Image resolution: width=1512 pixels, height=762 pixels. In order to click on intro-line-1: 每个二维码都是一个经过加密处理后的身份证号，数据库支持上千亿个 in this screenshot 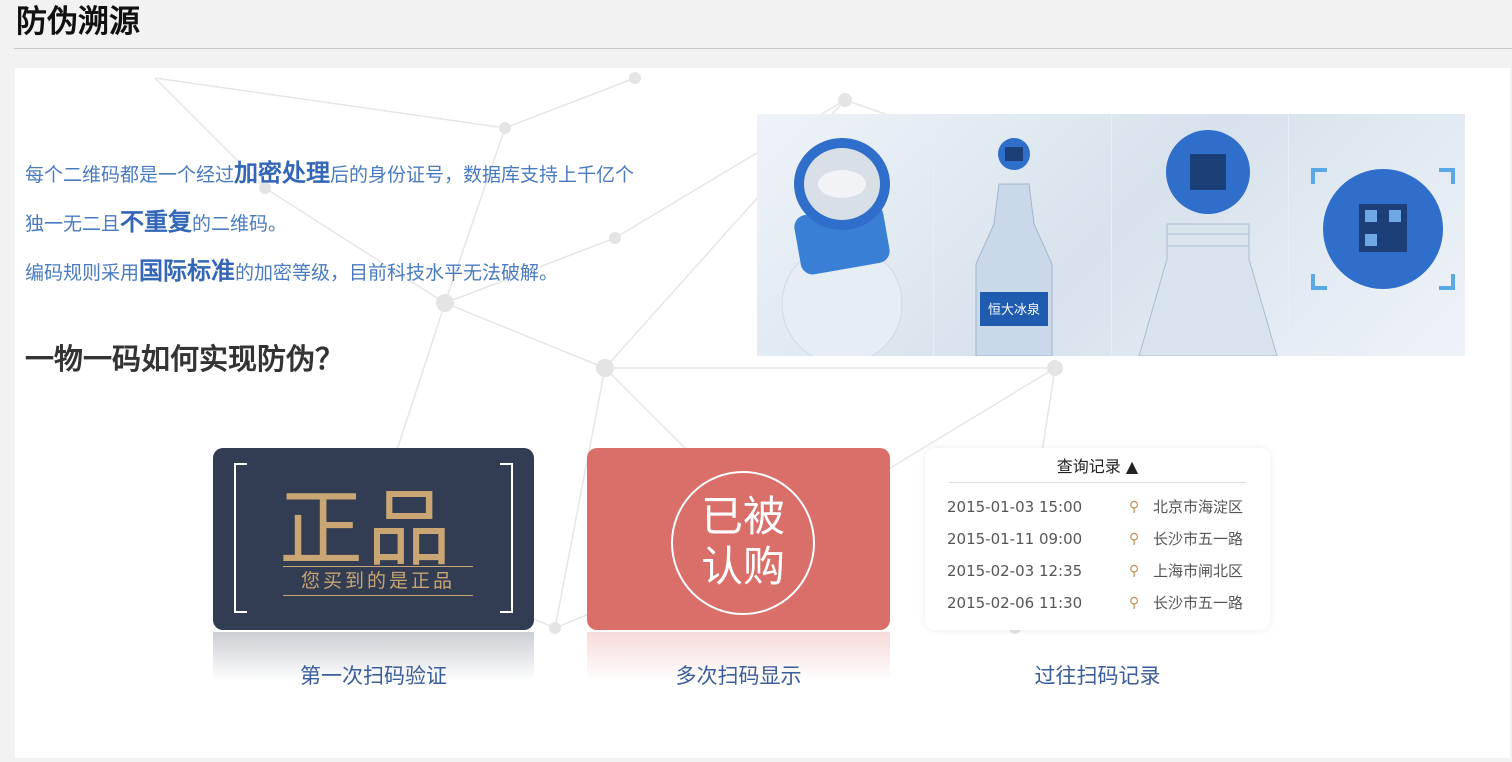, I will do `click(395, 174)`.